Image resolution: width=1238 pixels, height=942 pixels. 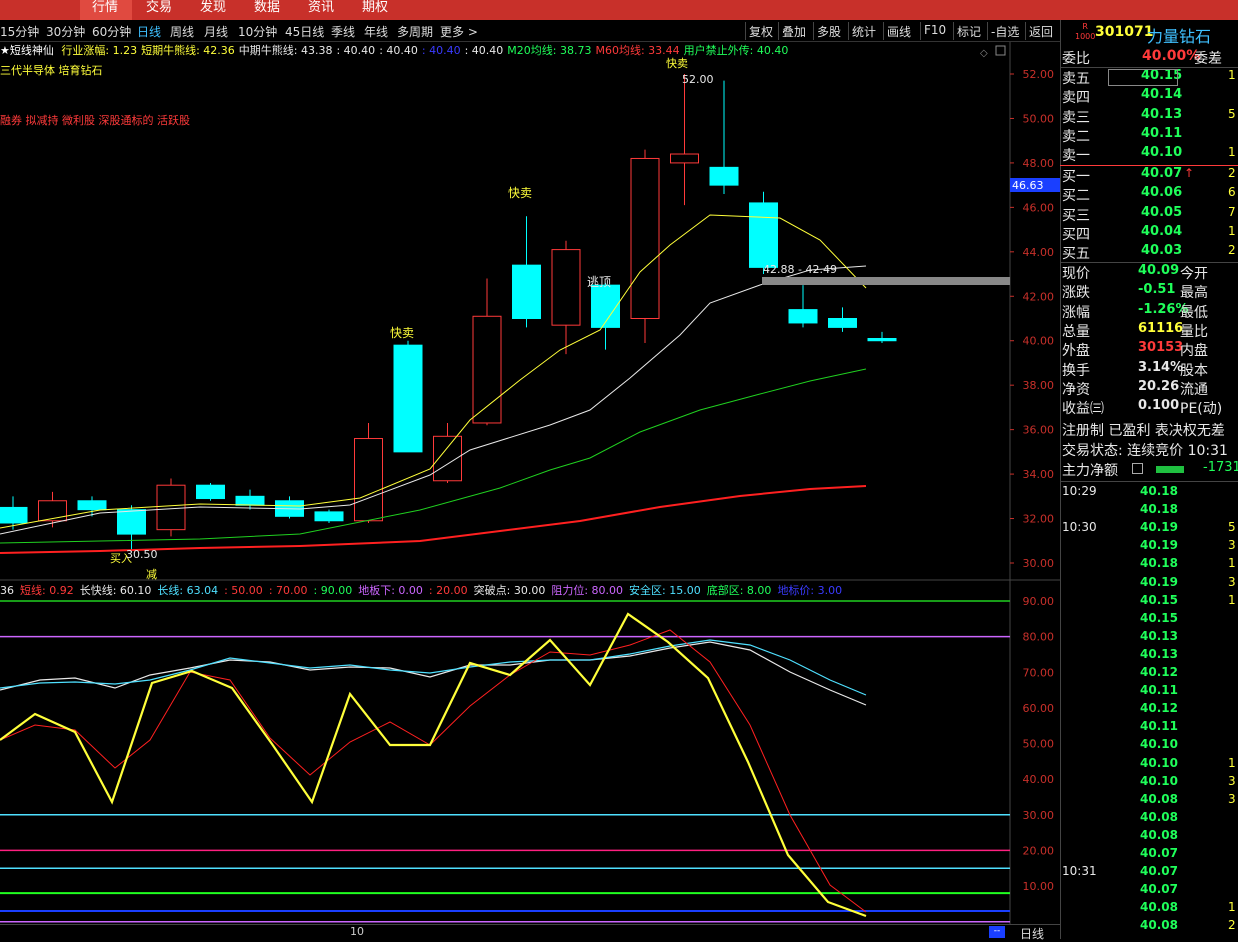 What do you see at coordinates (1076, 117) in the screenshot?
I see `ask-label: 卖三` at bounding box center [1076, 117].